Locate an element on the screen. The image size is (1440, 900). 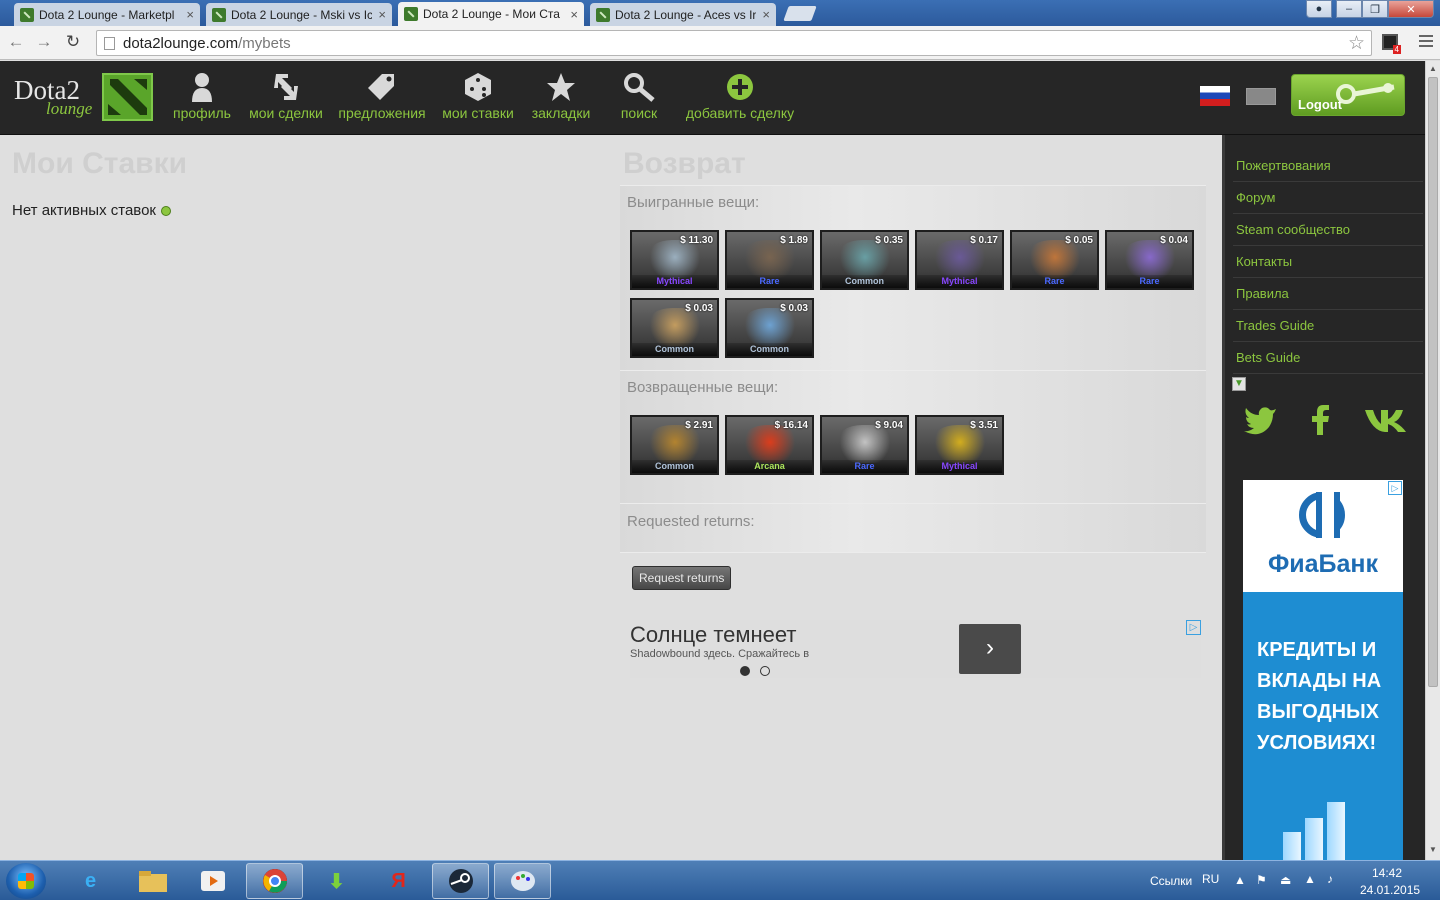
item-tile: $ 9.04 Rare is located at coordinates (864, 445).